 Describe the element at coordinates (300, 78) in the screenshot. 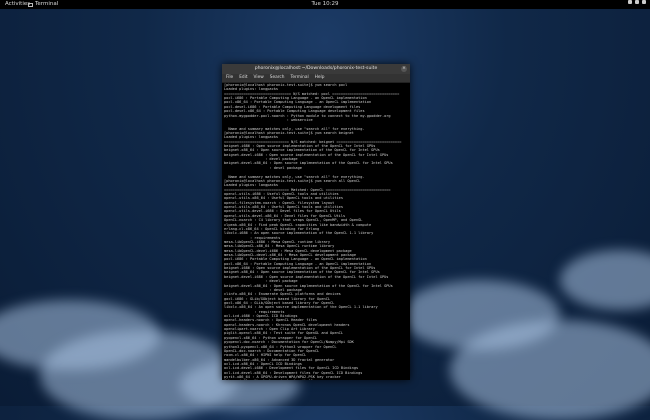

I see `menu-terminal: Terminal` at that location.